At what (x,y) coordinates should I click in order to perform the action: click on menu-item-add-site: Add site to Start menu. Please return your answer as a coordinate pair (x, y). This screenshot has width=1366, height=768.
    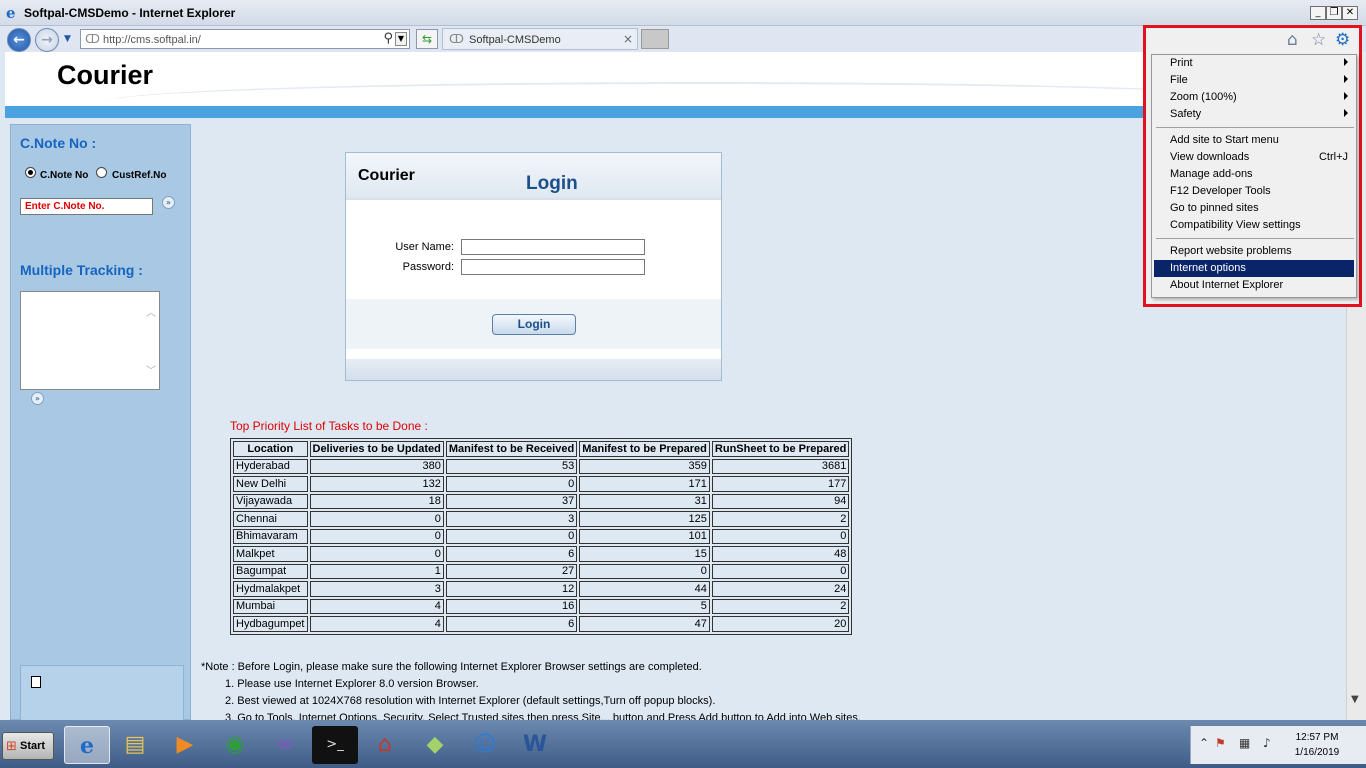
    Looking at the image, I should click on (1254, 140).